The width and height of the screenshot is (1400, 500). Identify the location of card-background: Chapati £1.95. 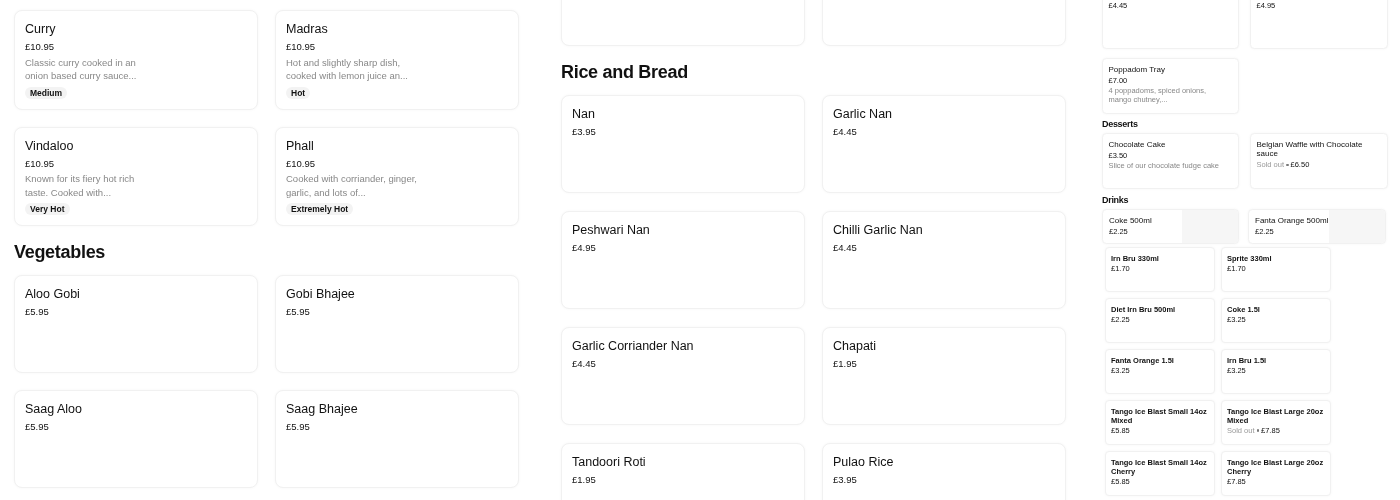
(944, 376).